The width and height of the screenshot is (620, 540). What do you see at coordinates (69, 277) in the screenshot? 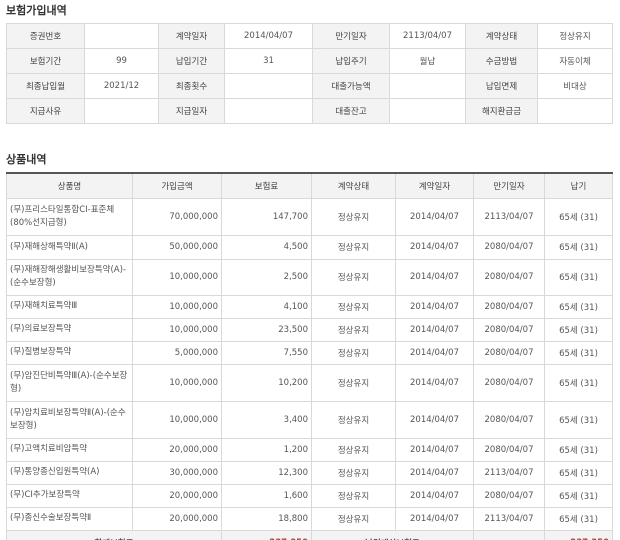
I see `cell-name: (무)재해장해생활비보장특약(A)-(순수보장형)` at bounding box center [69, 277].